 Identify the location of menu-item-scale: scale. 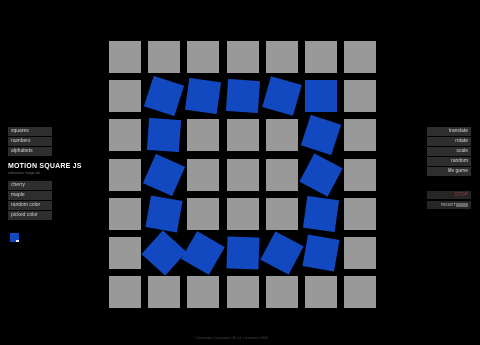
(449, 151).